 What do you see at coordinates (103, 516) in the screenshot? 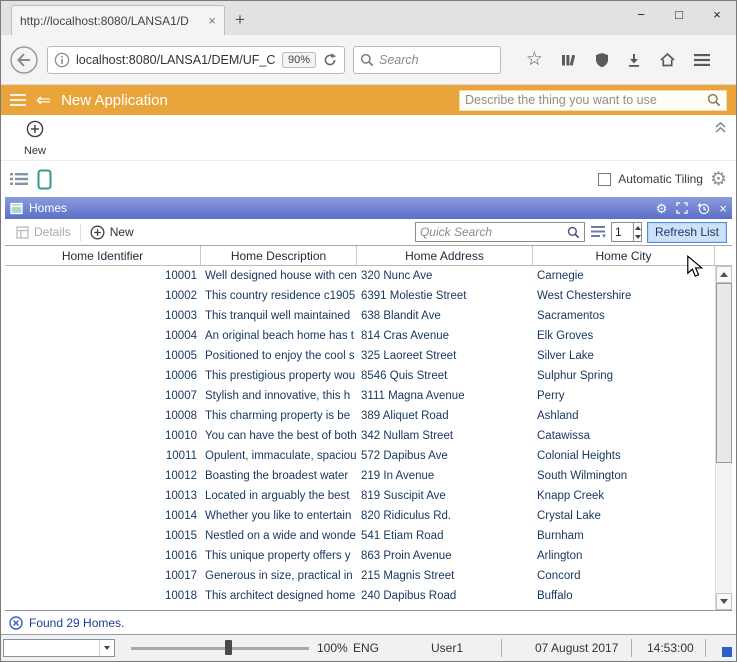
I see `cell-home-identifier: 10014` at bounding box center [103, 516].